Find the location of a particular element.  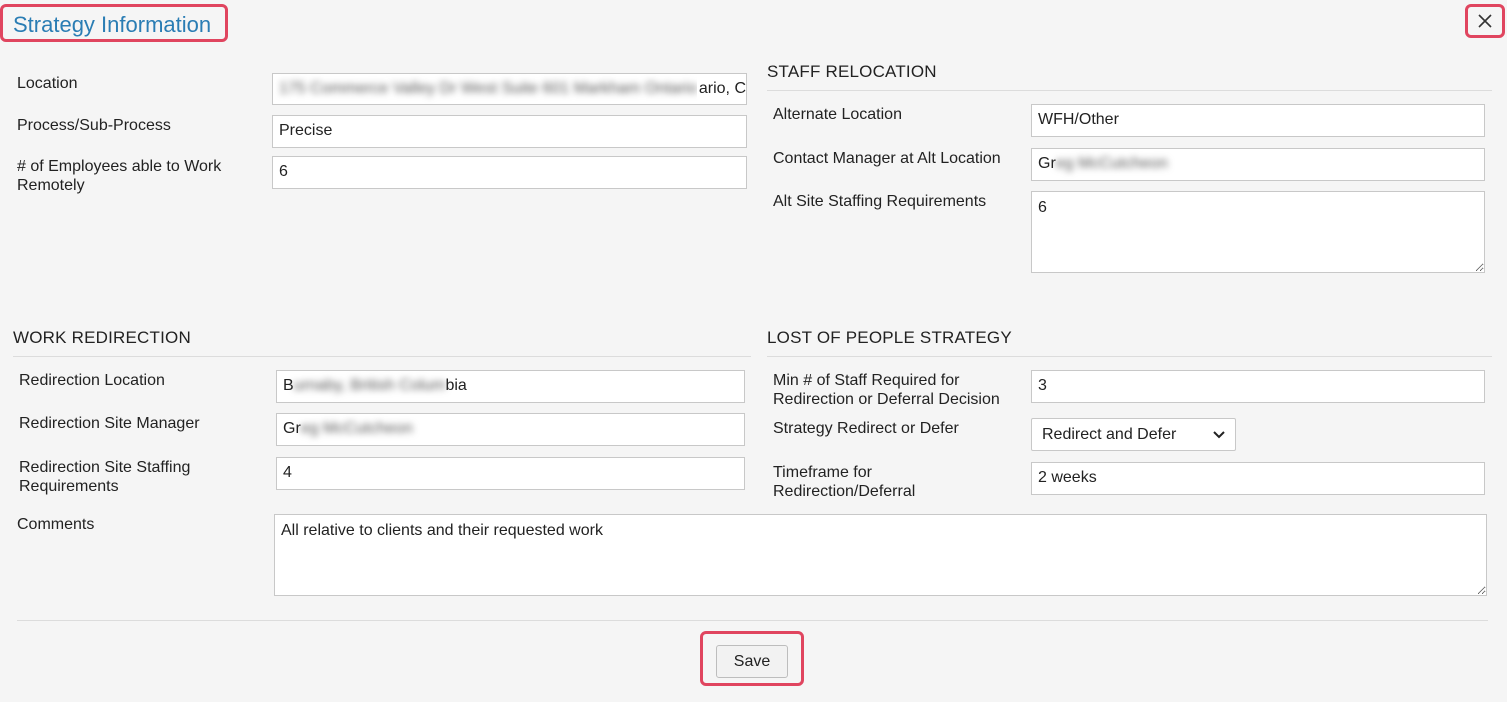

staff-relocation-heading: STAFF RELOCATION is located at coordinates (852, 71).